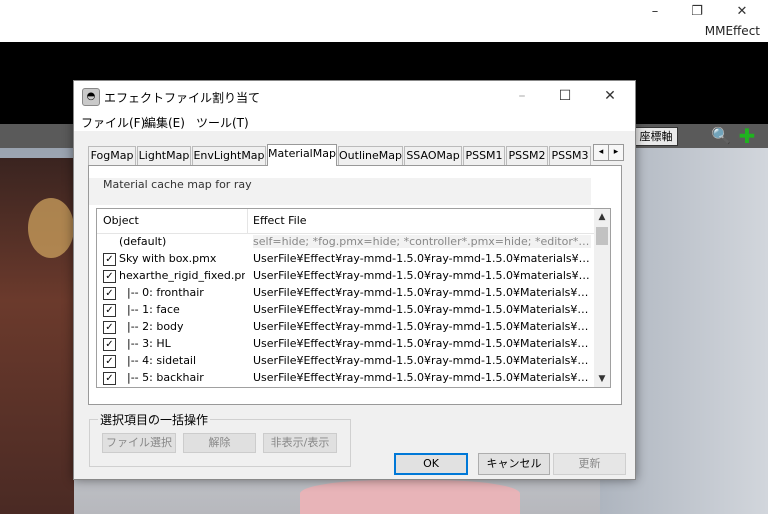 The image size is (768, 514). I want to click on ok-button: OK, so click(431, 464).